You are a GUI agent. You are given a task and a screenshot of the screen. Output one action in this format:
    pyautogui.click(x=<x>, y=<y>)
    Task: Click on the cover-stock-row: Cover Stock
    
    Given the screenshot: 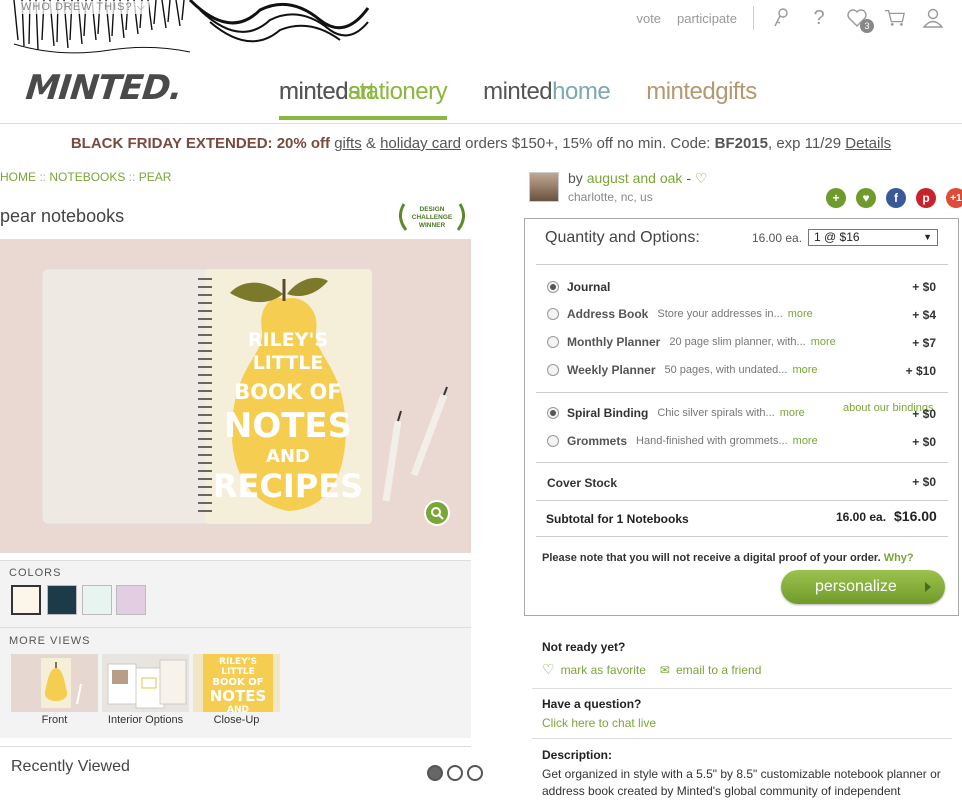 What is the action you would take?
    pyautogui.click(x=586, y=483)
    